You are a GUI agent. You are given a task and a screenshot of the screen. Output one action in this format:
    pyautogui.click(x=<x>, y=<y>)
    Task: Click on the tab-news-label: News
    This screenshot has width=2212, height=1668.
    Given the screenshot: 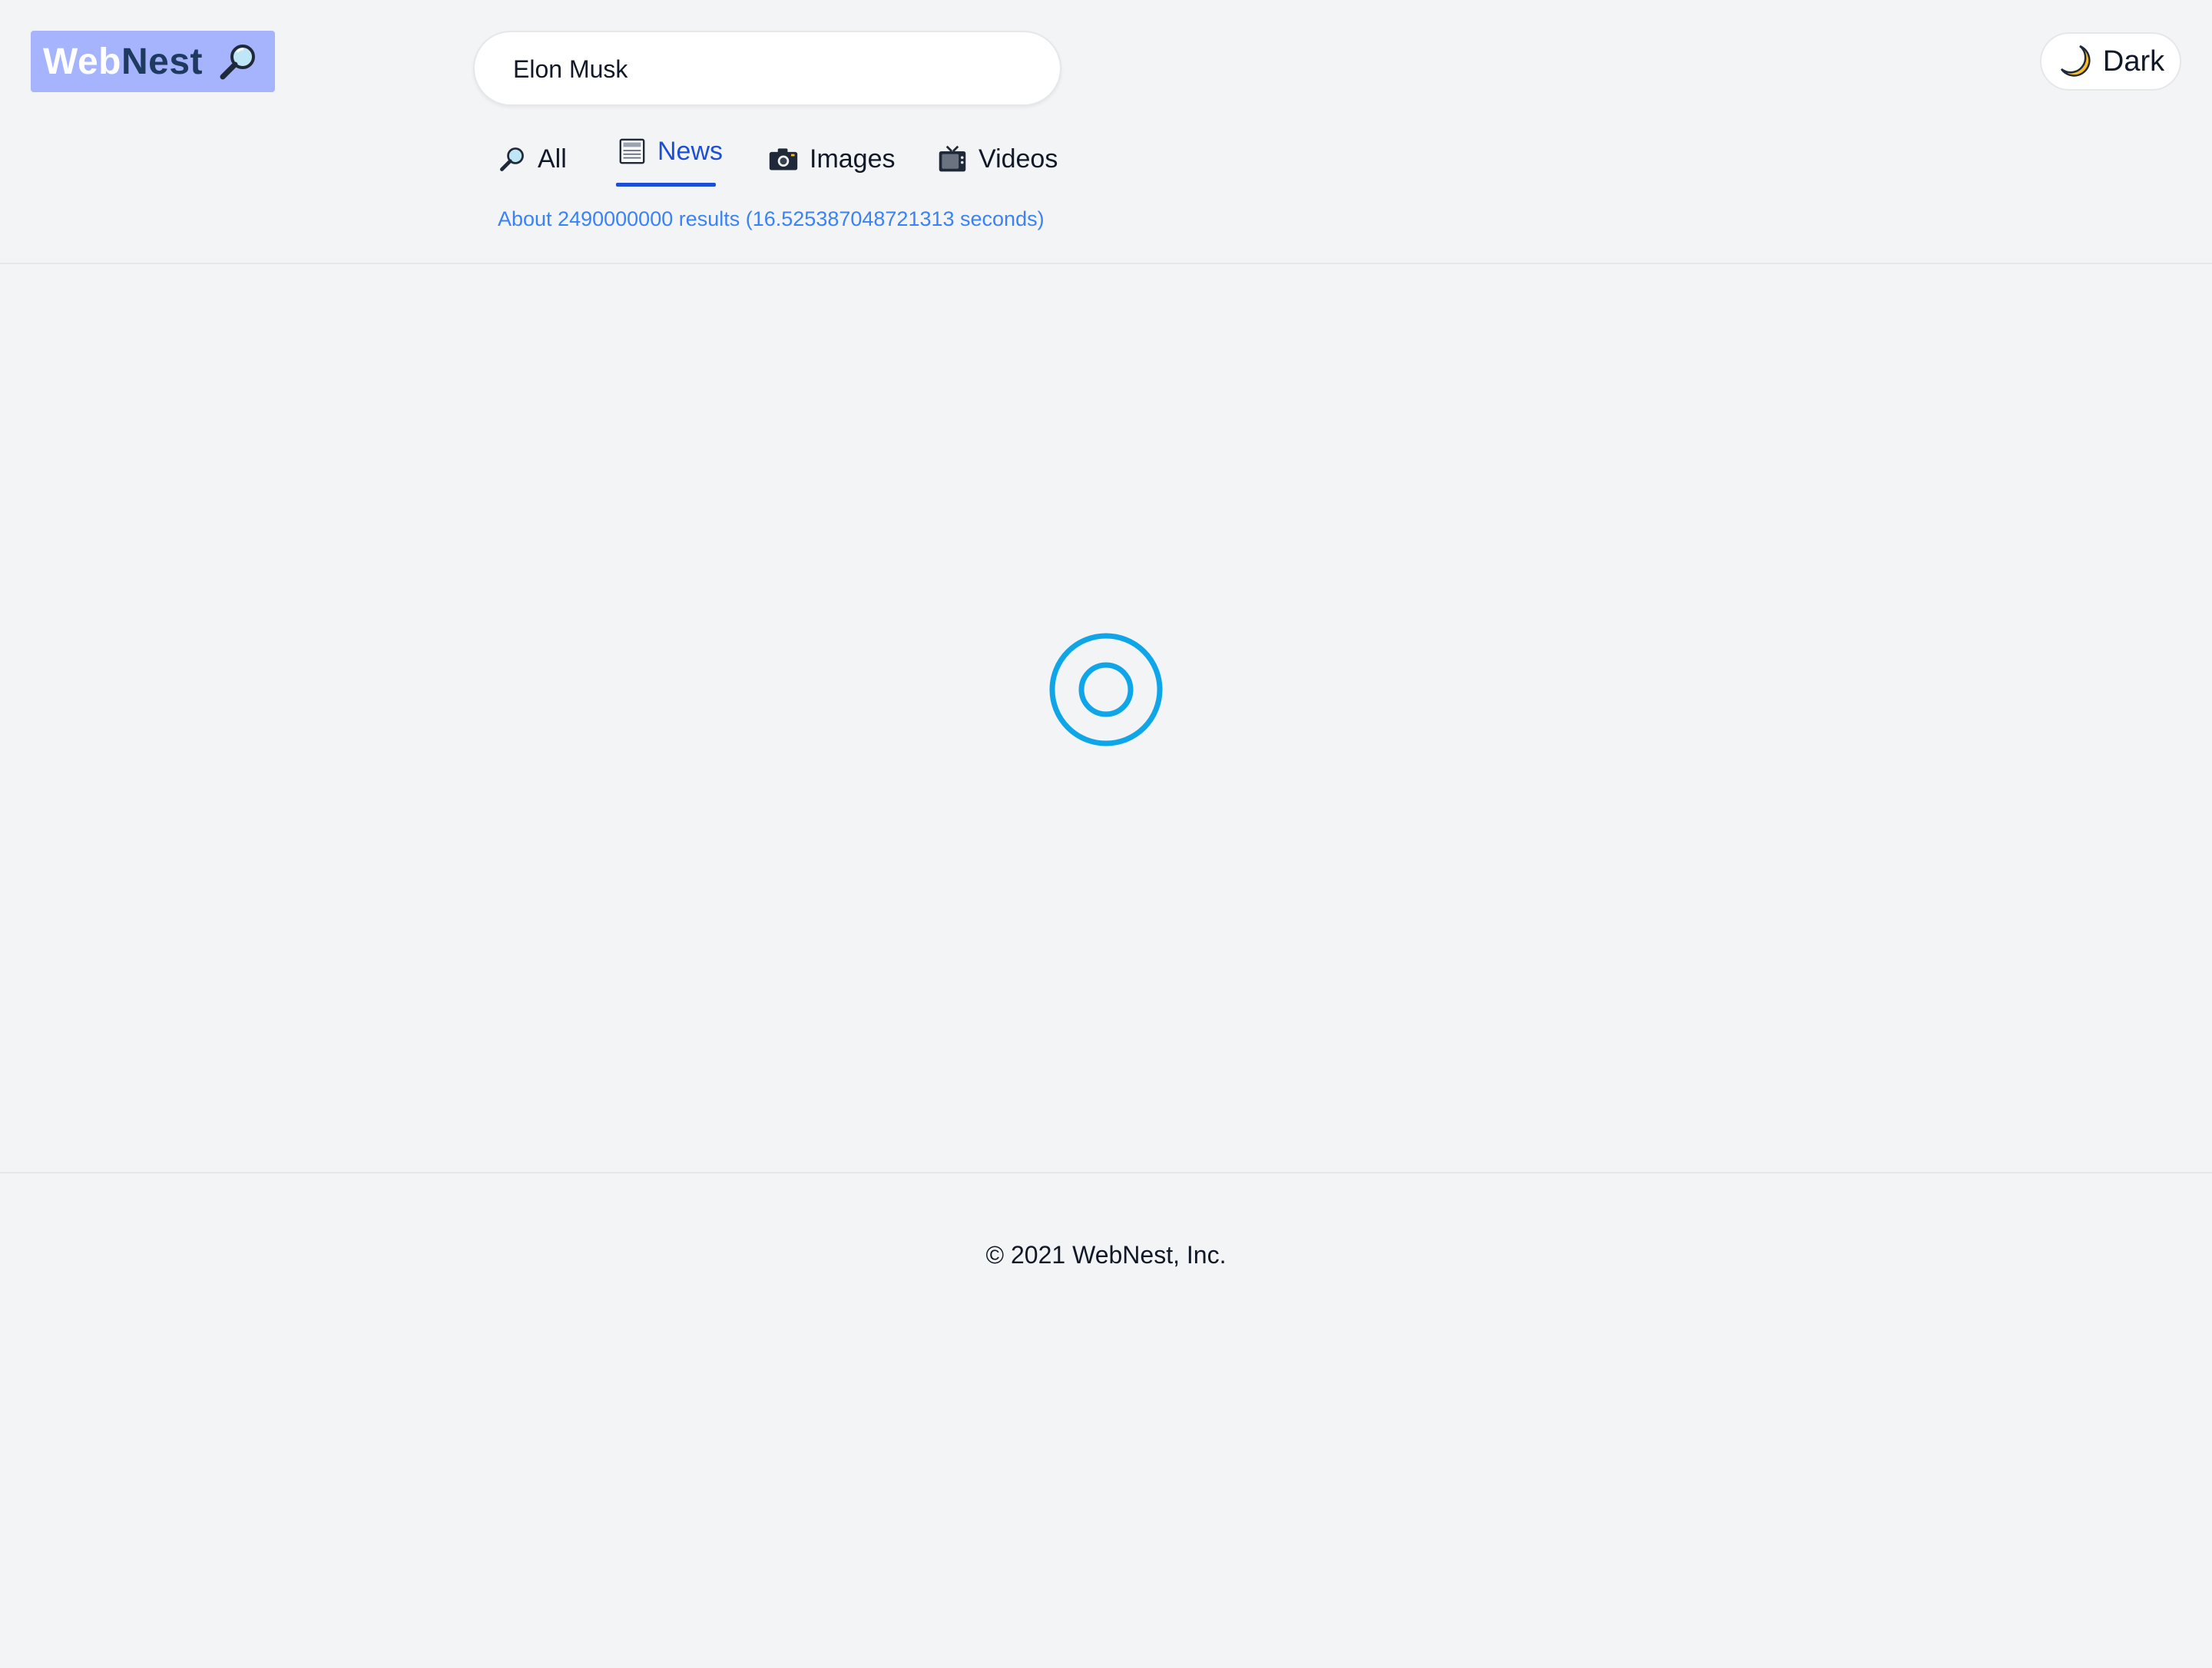 What is the action you would take?
    pyautogui.click(x=691, y=151)
    